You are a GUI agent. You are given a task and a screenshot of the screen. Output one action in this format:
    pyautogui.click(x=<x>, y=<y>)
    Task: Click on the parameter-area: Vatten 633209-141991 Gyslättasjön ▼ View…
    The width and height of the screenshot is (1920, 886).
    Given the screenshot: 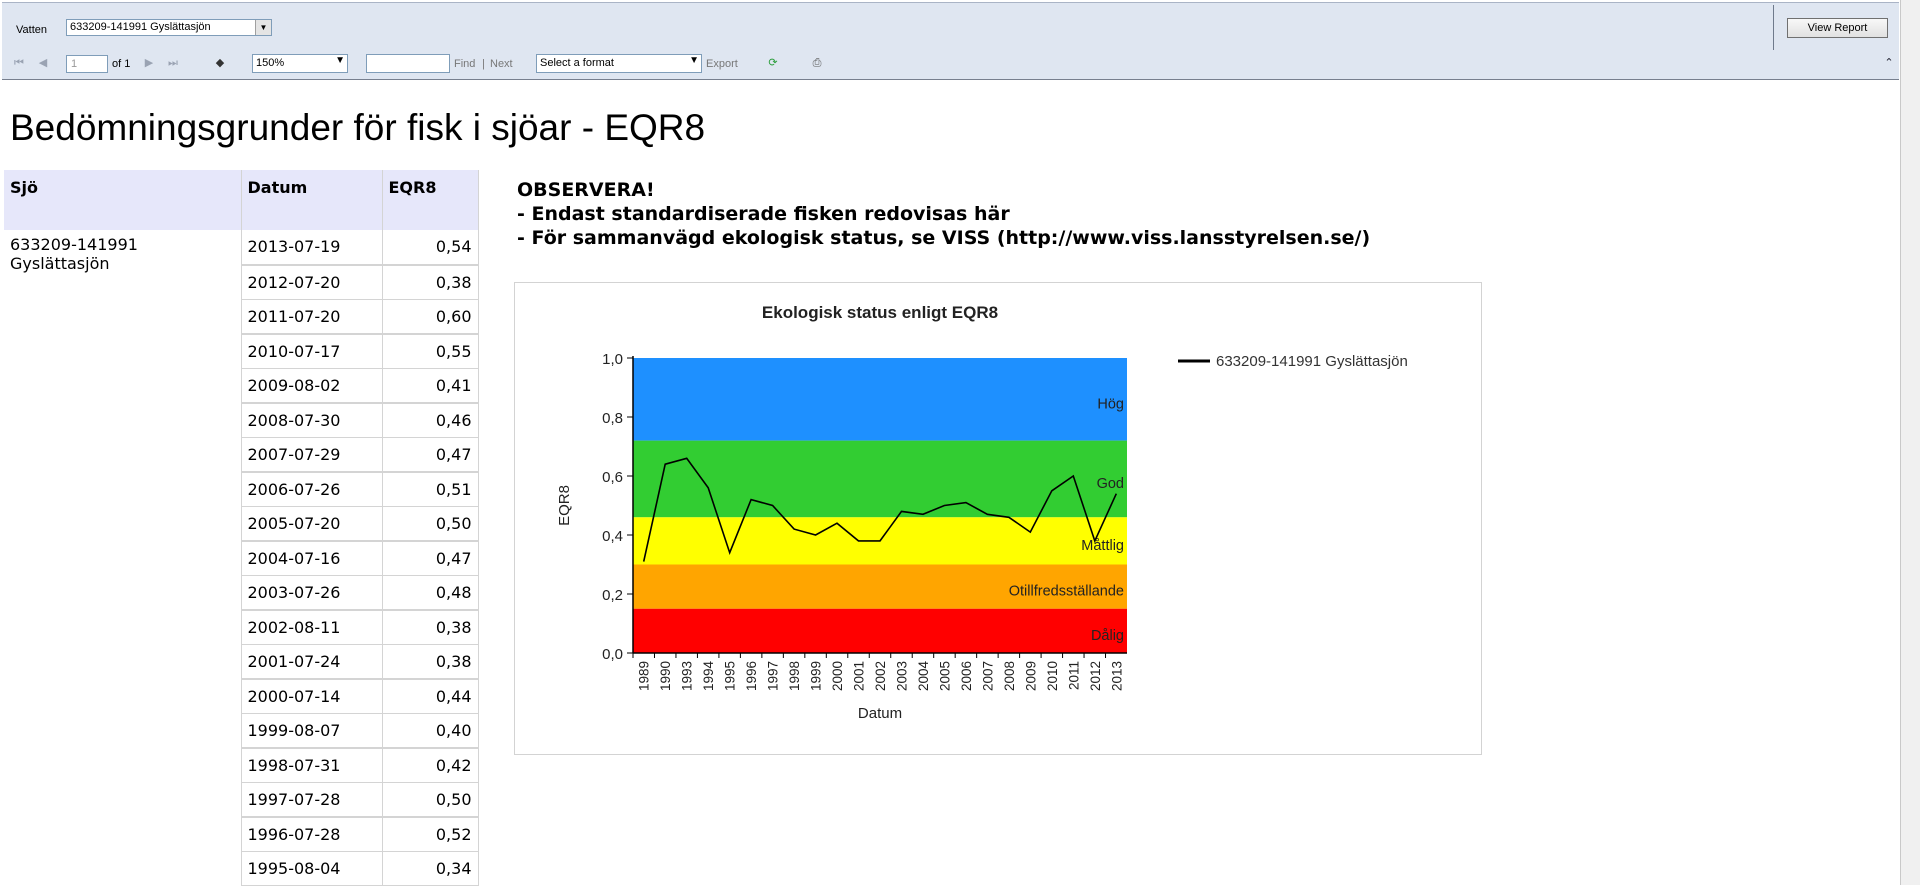 What is the action you would take?
    pyautogui.click(x=950, y=27)
    